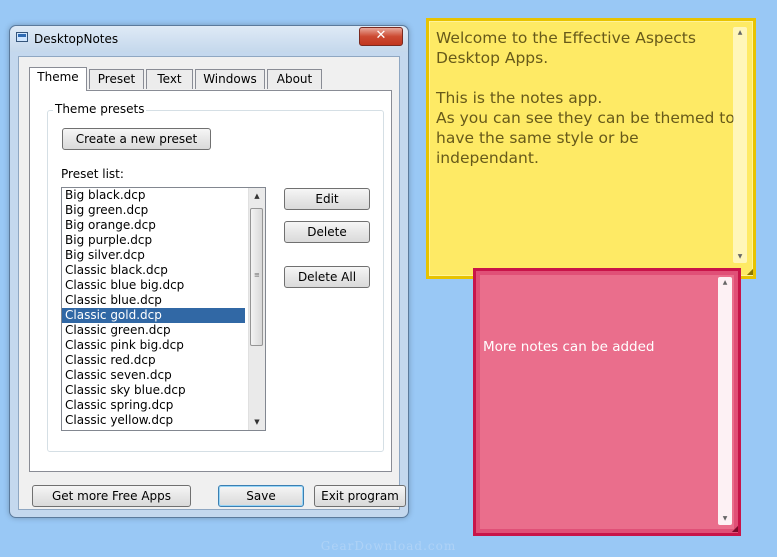 The image size is (777, 557). Describe the element at coordinates (58, 79) in the screenshot. I see `tab-theme: Theme` at that location.